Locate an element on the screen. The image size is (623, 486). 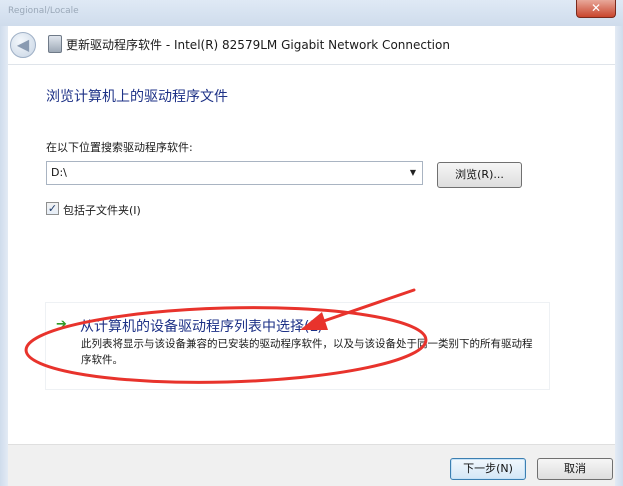
device-driver-icon is located at coordinates (55, 44).